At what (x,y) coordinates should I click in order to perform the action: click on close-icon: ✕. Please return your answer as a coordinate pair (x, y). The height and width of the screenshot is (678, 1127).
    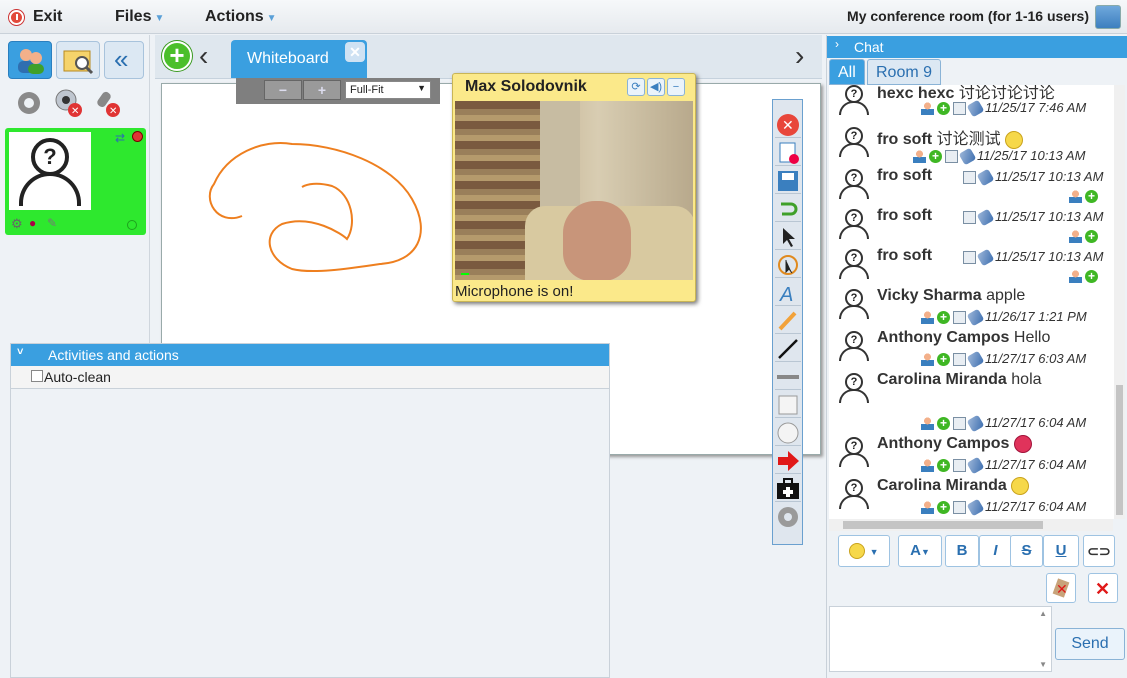
    Looking at the image, I should click on (355, 52).